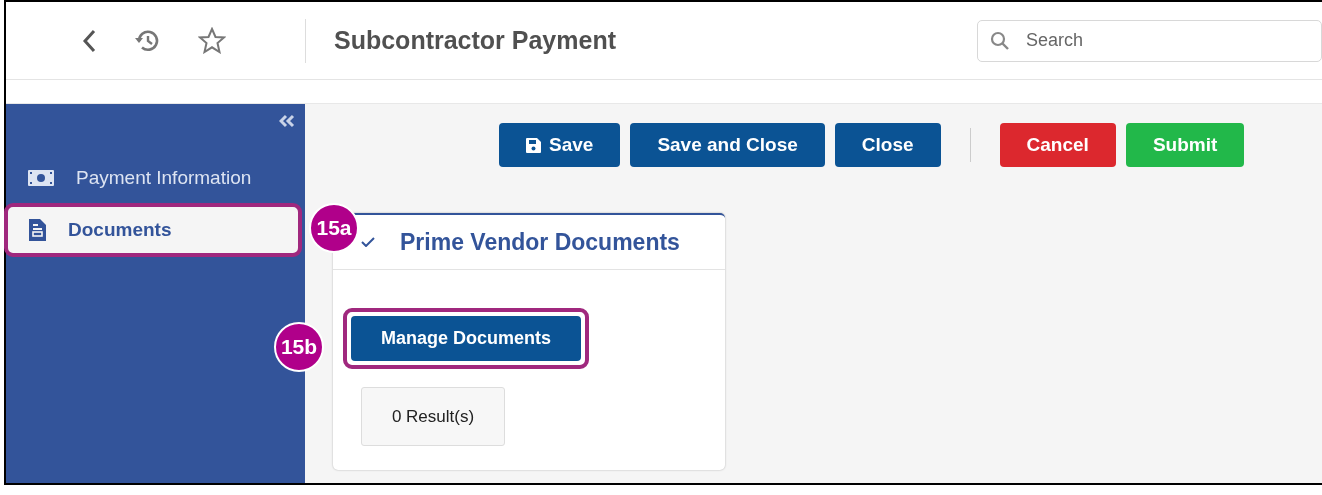  Describe the element at coordinates (475, 40) in the screenshot. I see `page-title: Subcontractor Payment` at that location.